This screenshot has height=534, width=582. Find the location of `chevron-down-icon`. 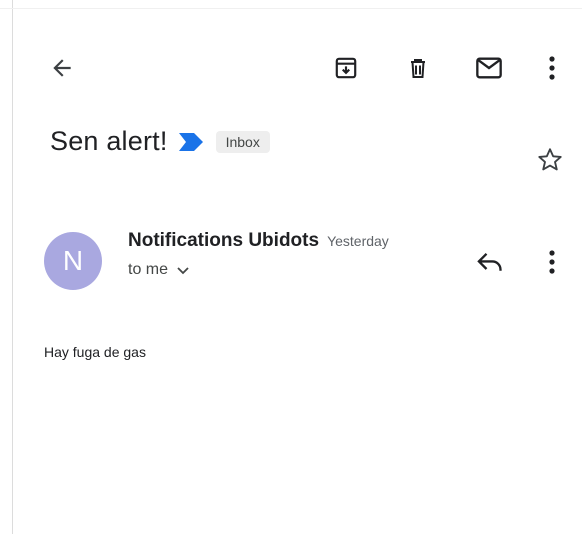

chevron-down-icon is located at coordinates (183, 271).